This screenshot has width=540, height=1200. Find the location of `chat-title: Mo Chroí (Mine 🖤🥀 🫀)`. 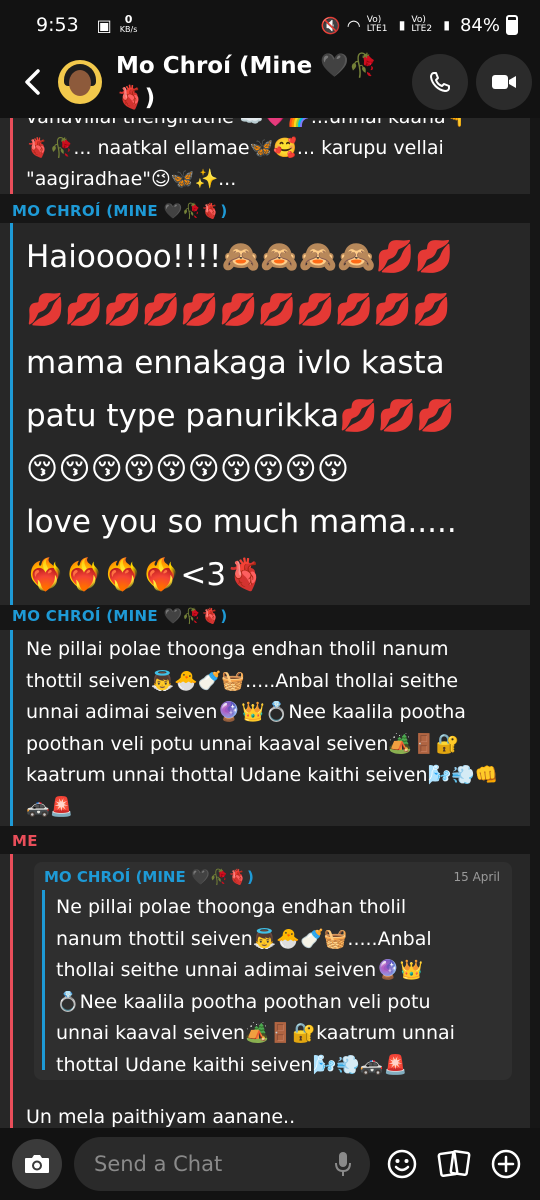

chat-title: Mo Chroí (Mine 🖤🥀 🫀) is located at coordinates (256, 82).